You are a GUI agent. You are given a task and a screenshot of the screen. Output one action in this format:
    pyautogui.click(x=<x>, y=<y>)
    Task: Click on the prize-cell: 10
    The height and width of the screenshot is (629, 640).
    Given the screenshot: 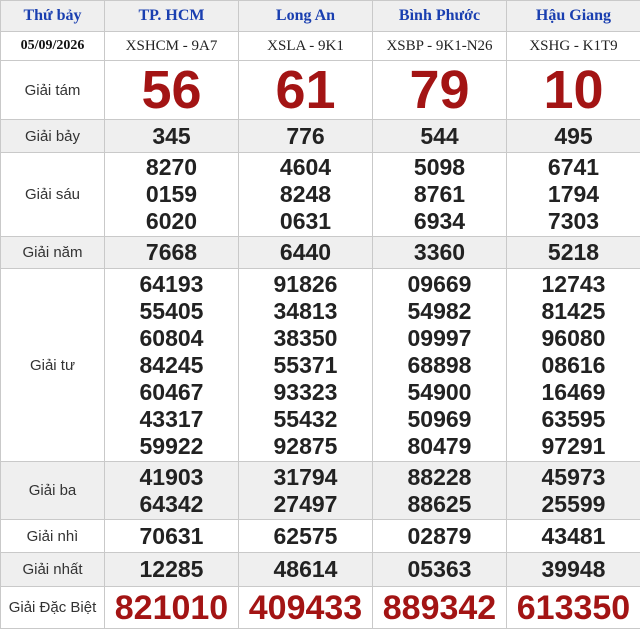 What is the action you would take?
    pyautogui.click(x=573, y=90)
    